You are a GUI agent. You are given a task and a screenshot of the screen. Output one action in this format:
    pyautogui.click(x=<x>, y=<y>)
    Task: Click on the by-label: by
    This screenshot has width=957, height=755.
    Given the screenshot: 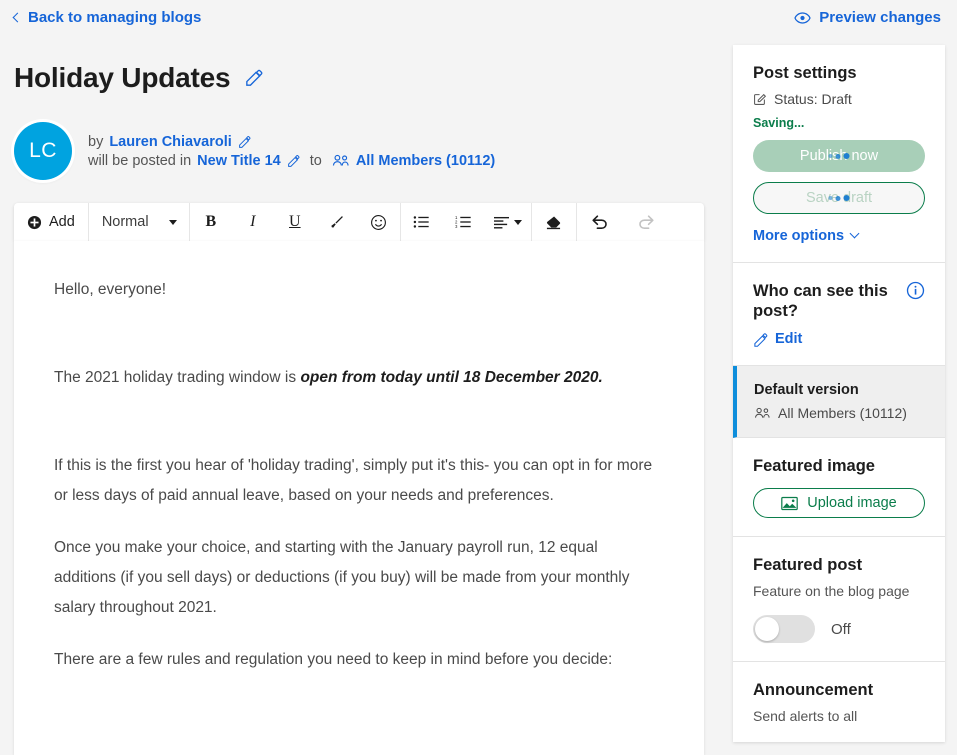 What is the action you would take?
    pyautogui.click(x=96, y=141)
    